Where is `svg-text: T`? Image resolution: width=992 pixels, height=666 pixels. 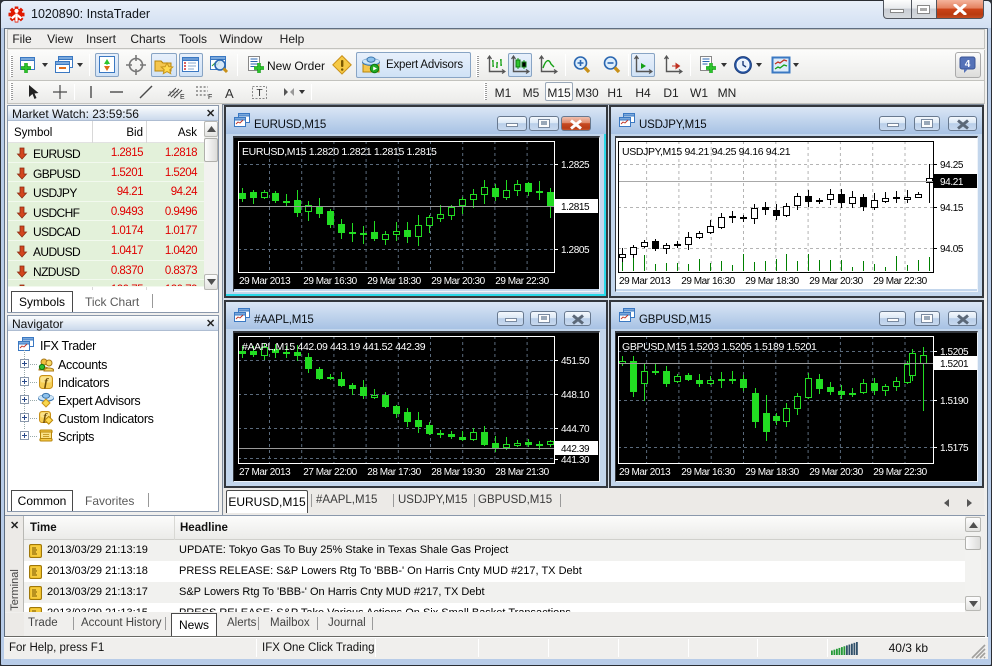
svg-text: T is located at coordinates (259, 93).